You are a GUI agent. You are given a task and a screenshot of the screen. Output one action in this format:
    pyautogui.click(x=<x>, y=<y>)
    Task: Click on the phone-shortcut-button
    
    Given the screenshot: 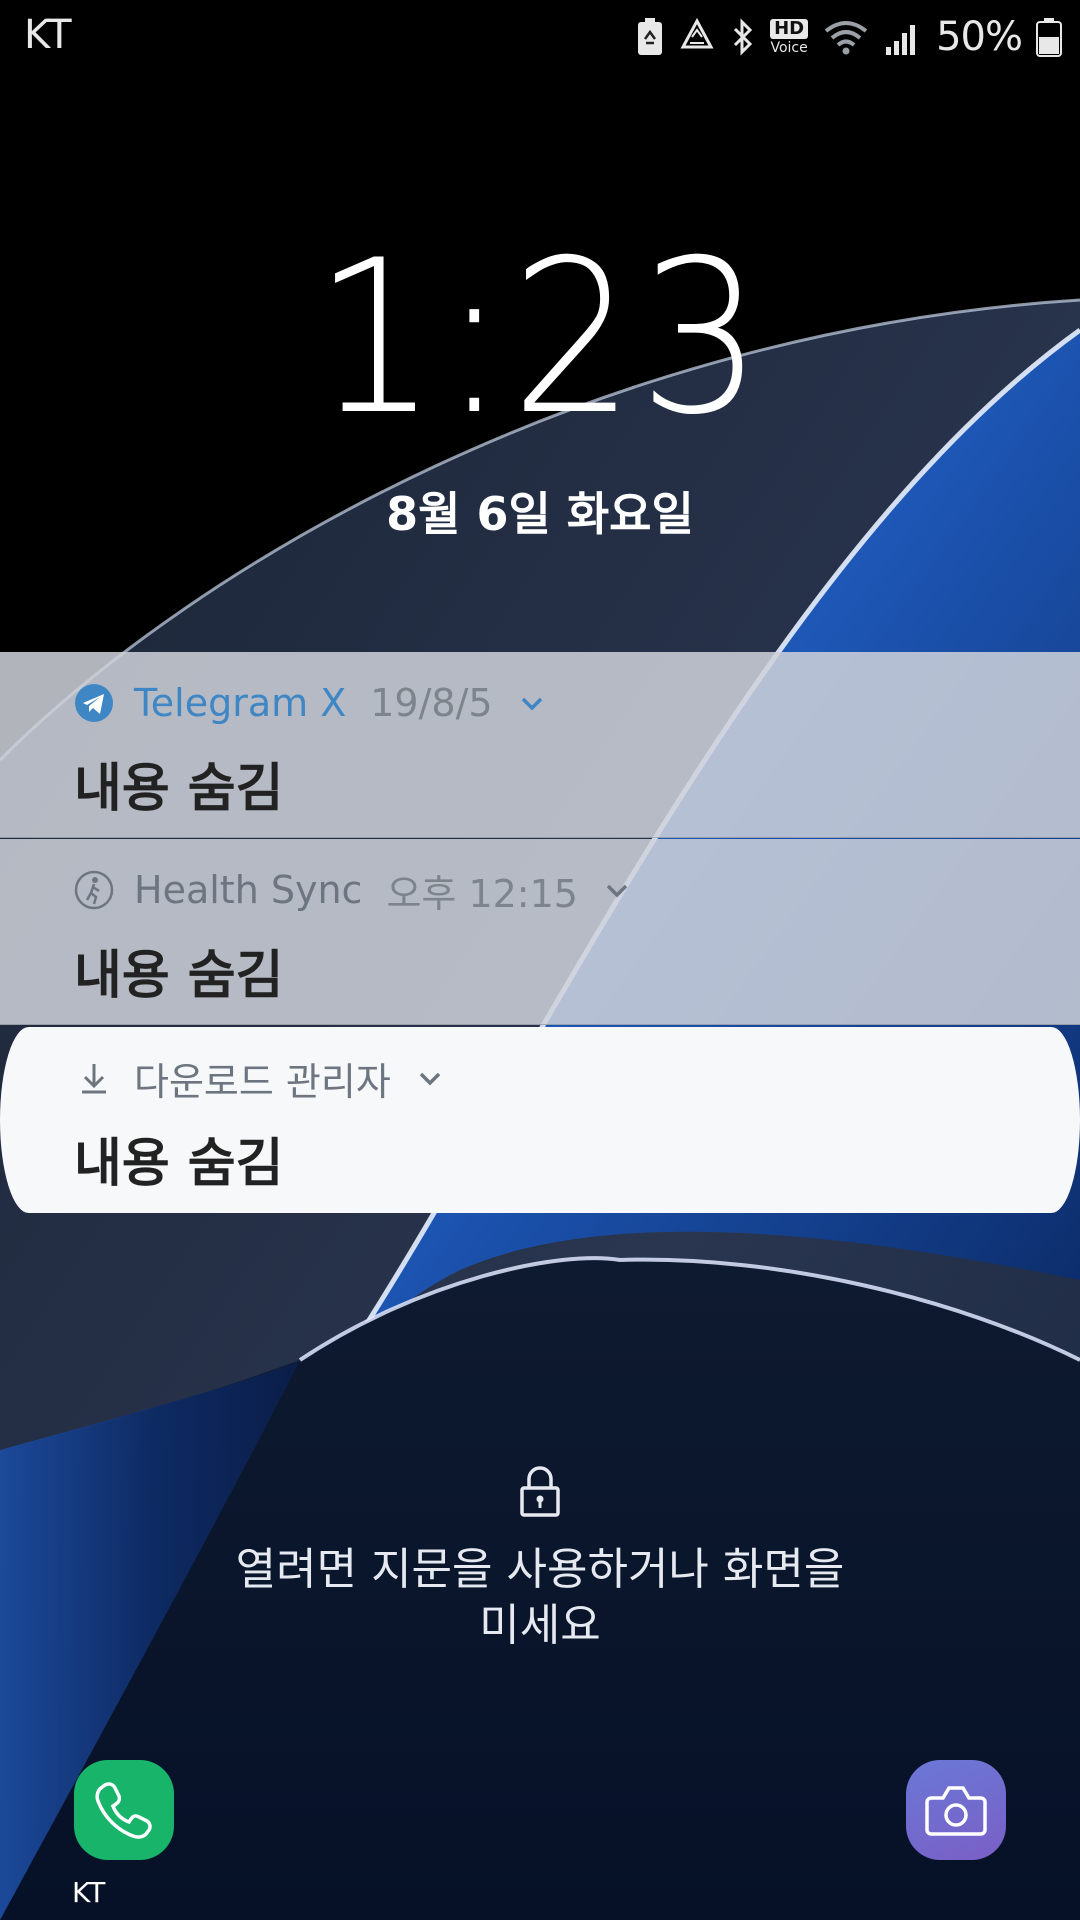 What is the action you would take?
    pyautogui.click(x=124, y=1810)
    